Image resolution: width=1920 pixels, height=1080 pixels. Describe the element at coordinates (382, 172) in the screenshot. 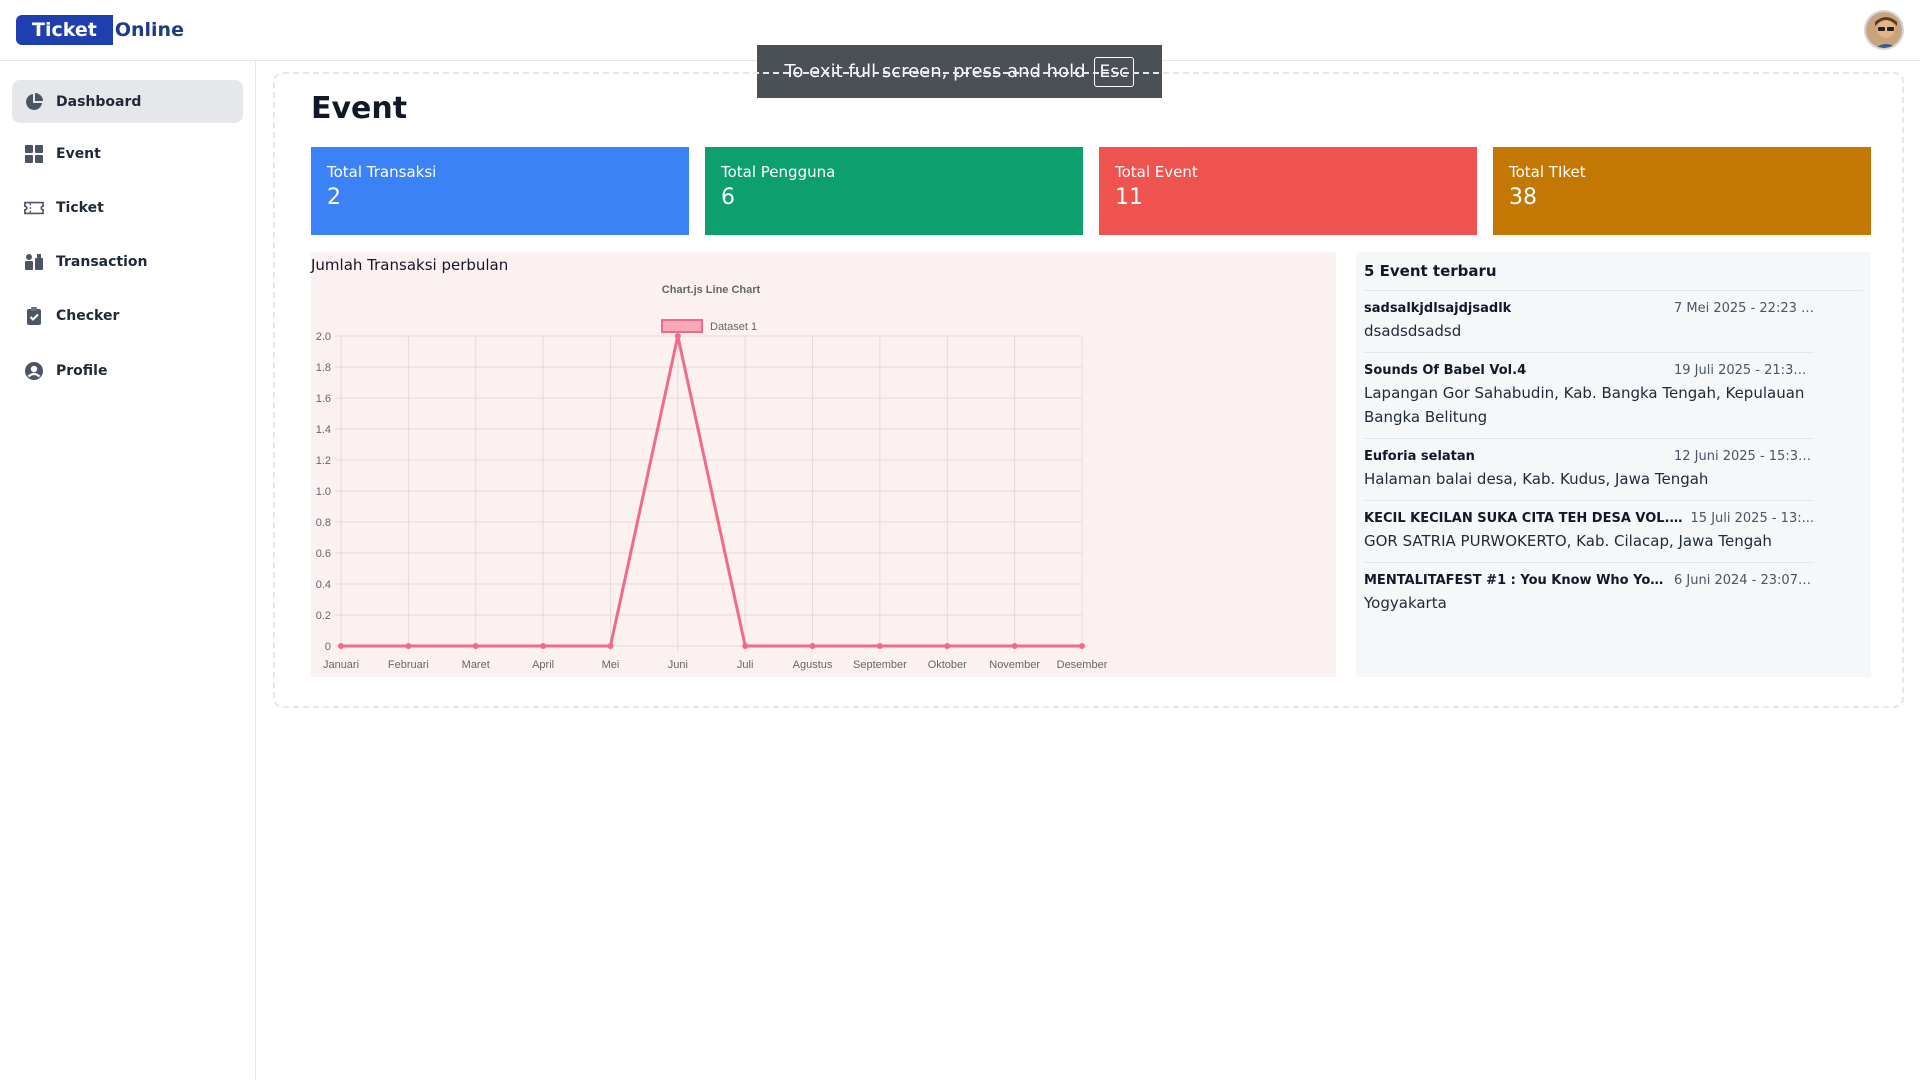

I see `stat-label: Total Transaksi` at that location.